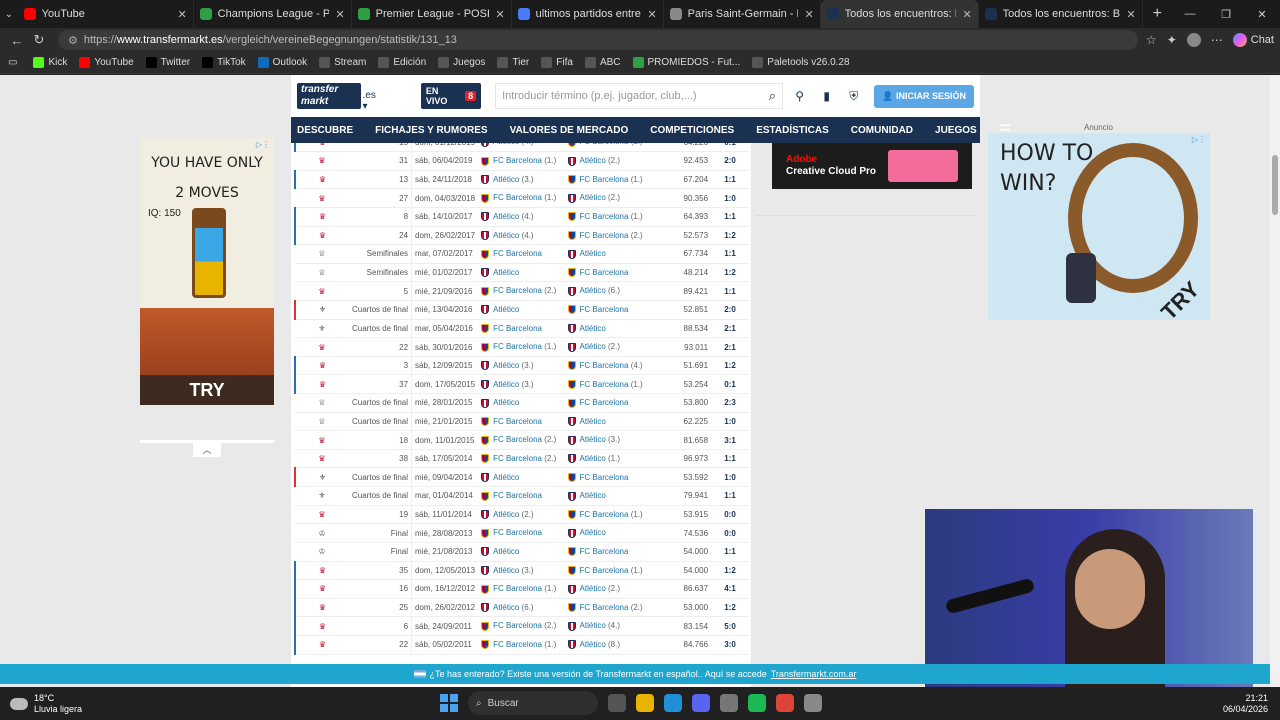 This screenshot has height=720, width=1280. Describe the element at coordinates (207, 390) in the screenshot. I see `left-ad-try-button: TRY` at that location.